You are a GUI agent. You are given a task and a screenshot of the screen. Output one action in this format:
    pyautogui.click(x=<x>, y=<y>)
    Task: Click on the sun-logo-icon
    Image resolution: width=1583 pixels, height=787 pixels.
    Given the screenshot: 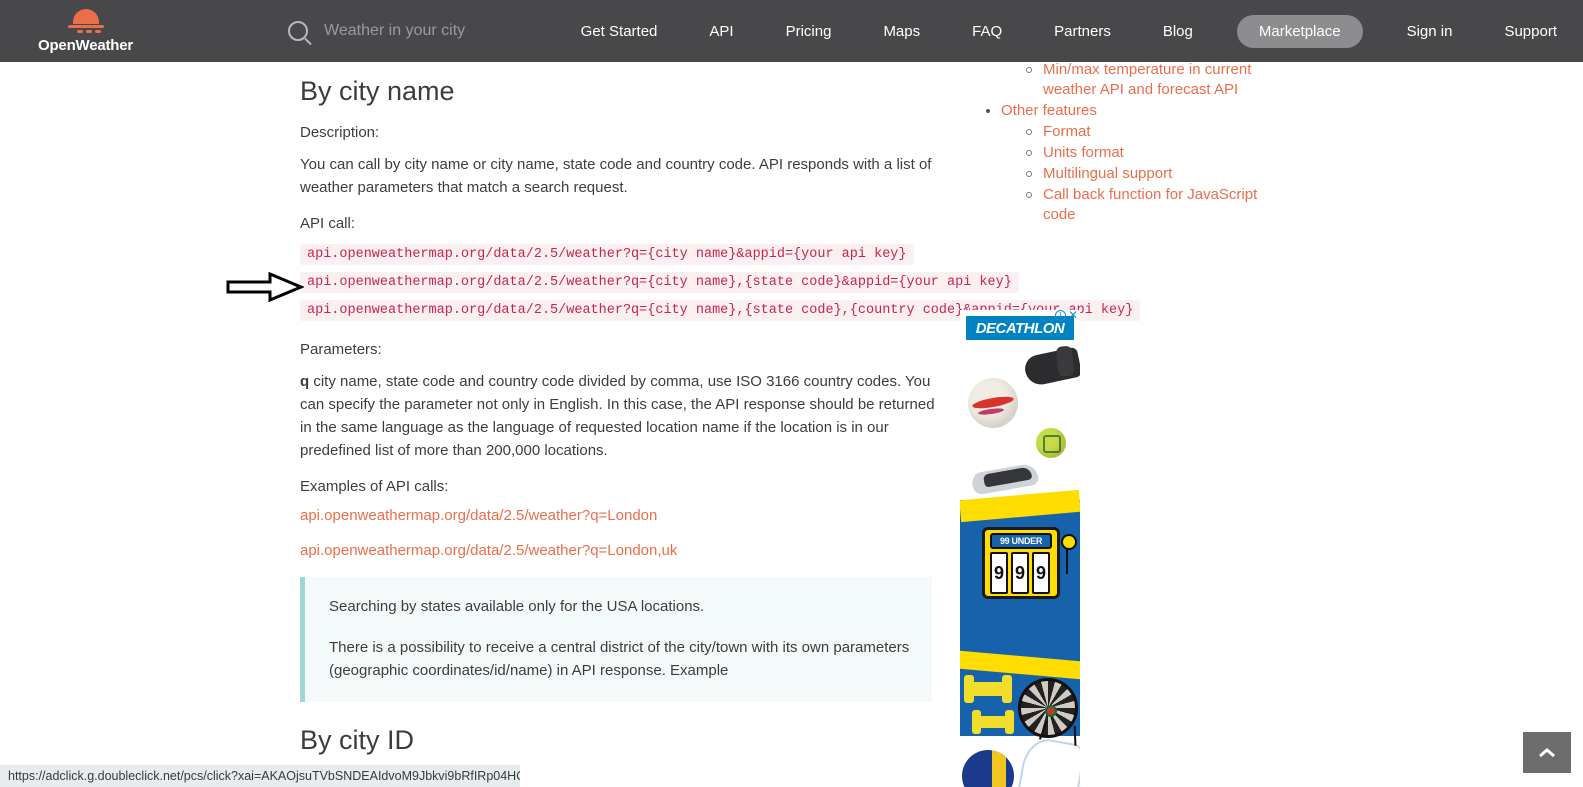 What is the action you would take?
    pyautogui.click(x=86, y=21)
    